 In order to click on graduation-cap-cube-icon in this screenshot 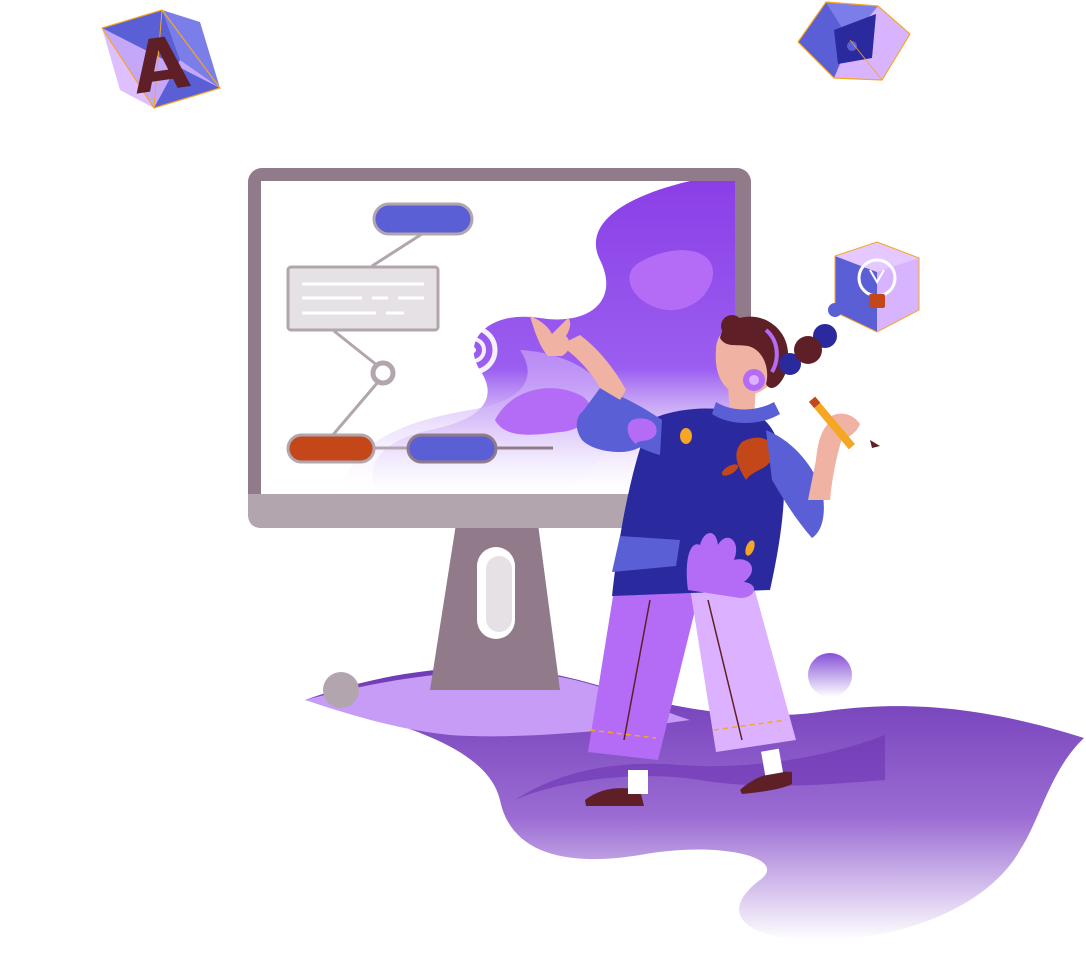, I will do `click(854, 41)`.